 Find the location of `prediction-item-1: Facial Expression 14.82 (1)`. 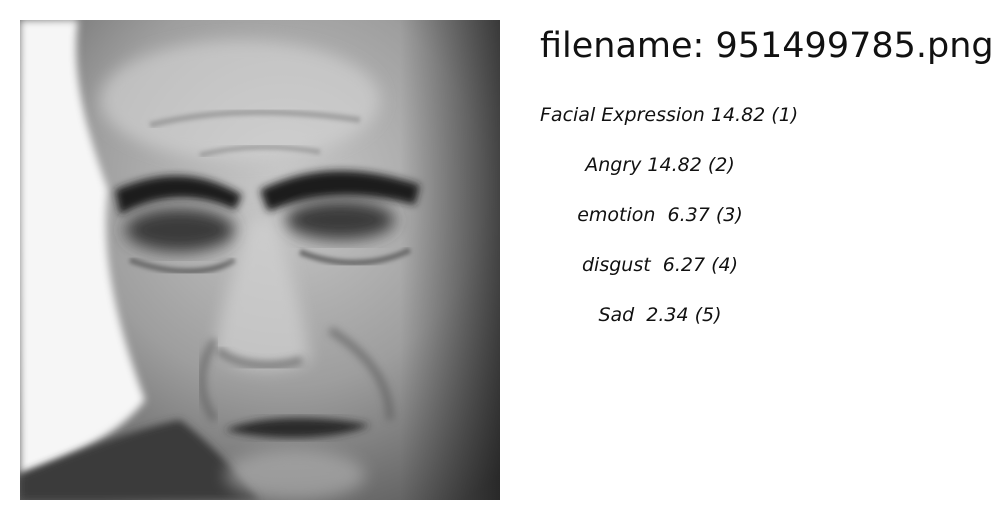

prediction-item-1: Facial Expression 14.82 (1) is located at coordinates (669, 115).